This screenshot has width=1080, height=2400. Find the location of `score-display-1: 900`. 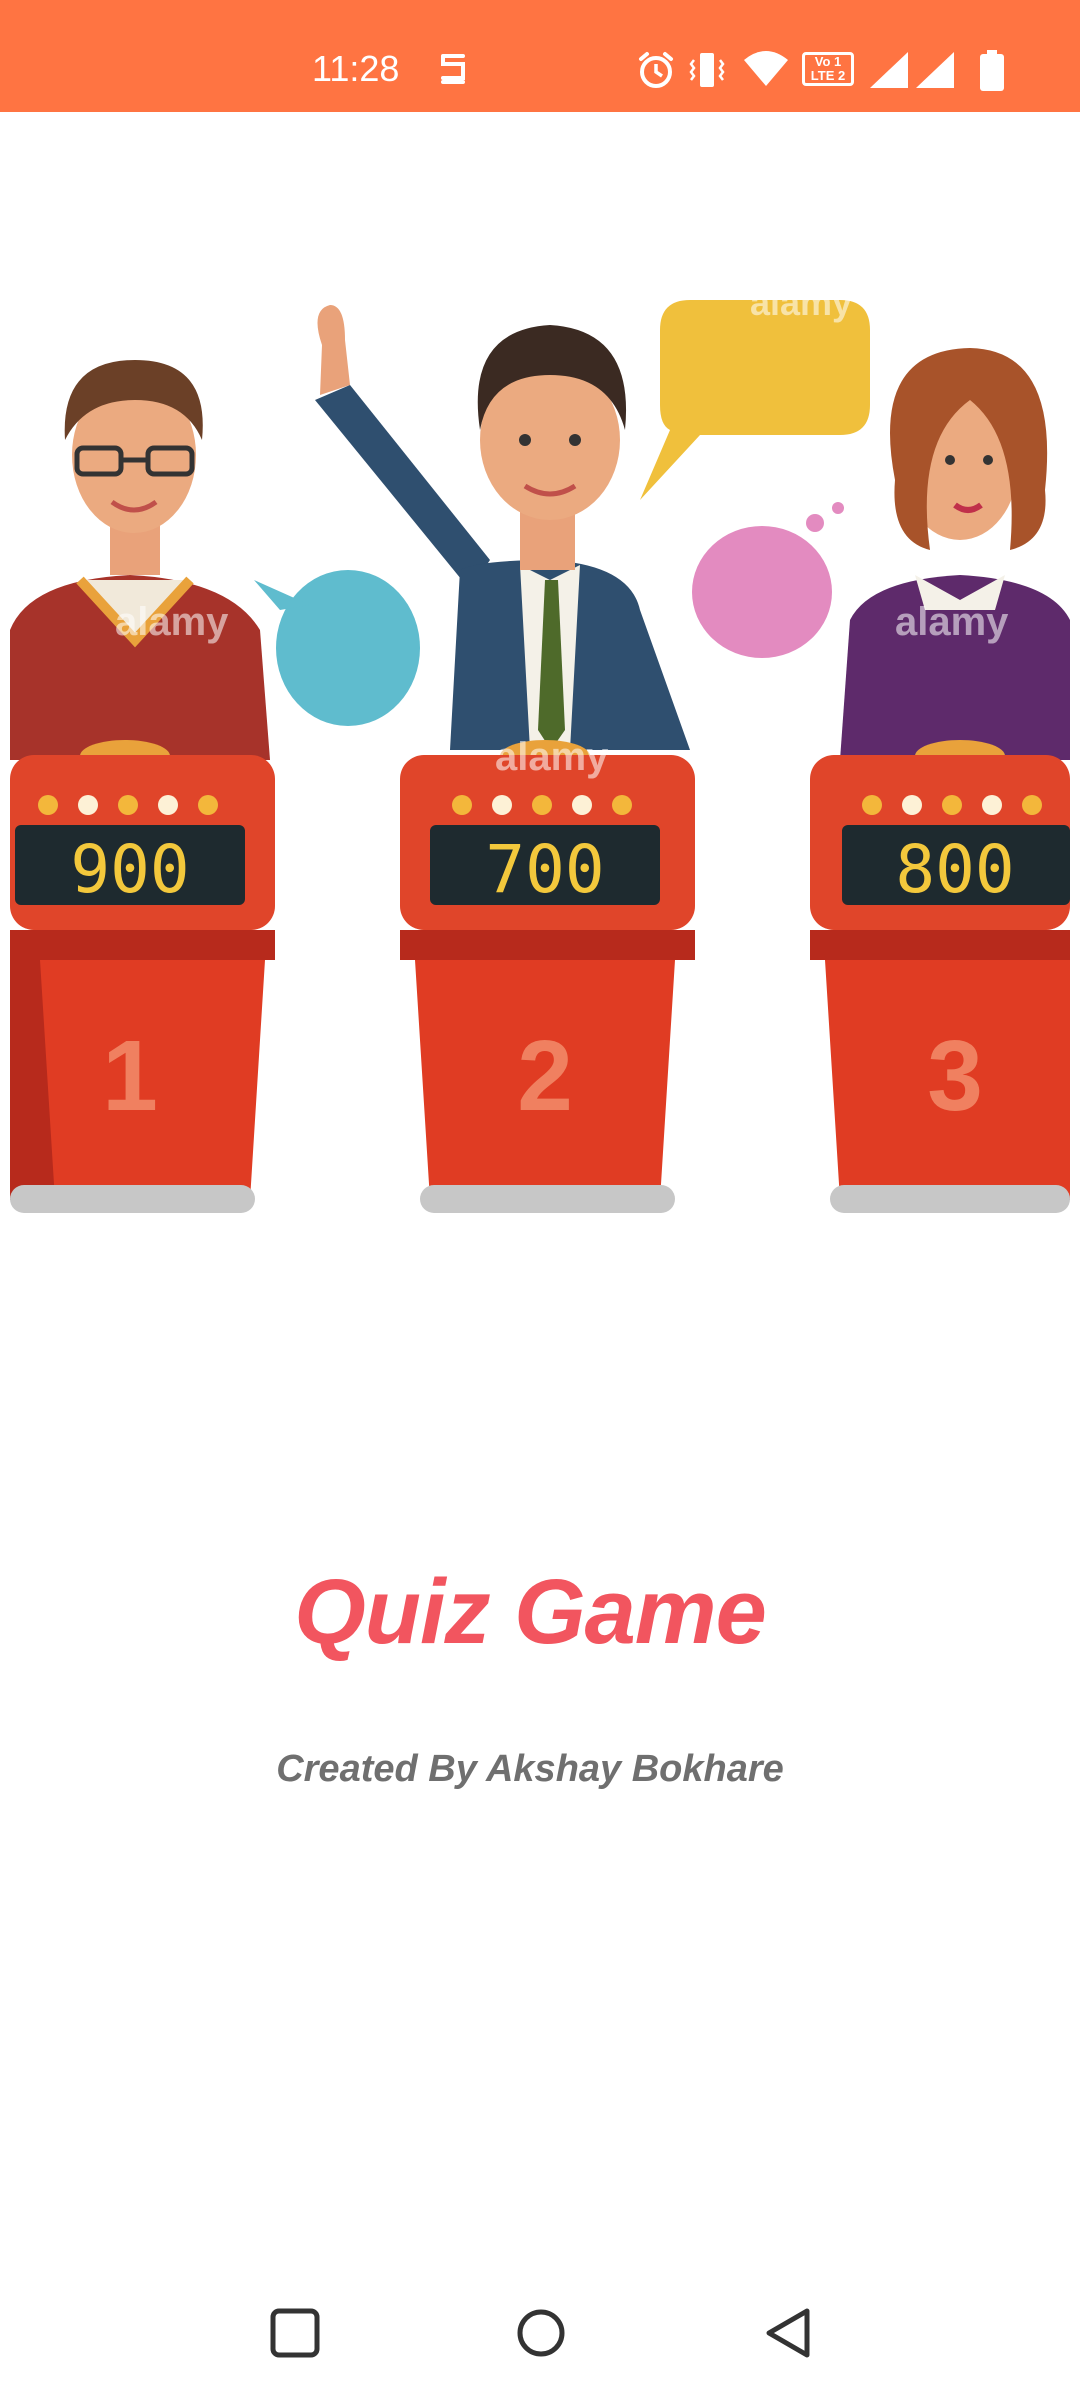

score-display-1: 900 is located at coordinates (129, 869).